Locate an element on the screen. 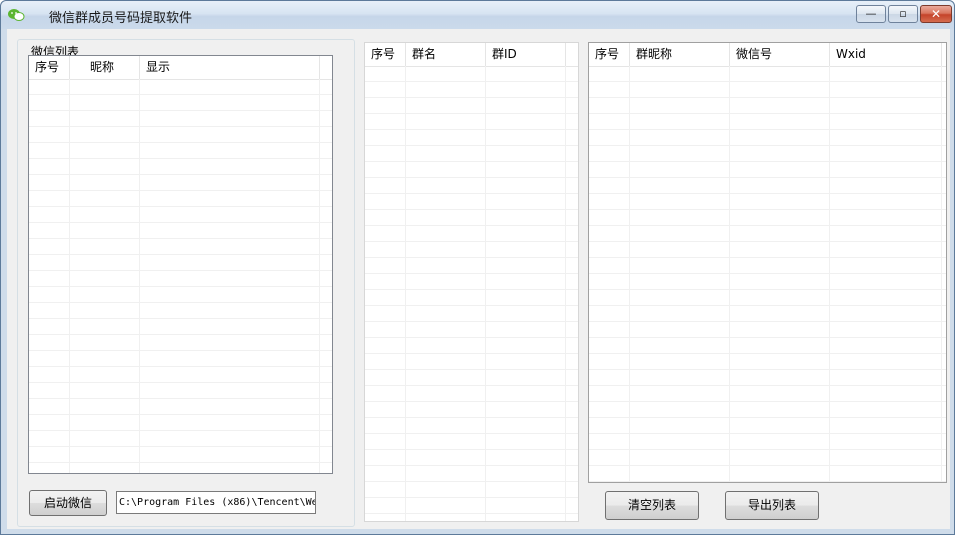 This screenshot has width=957, height=537. wechat-list-header: 序号 昵称 显示 is located at coordinates (180, 68).